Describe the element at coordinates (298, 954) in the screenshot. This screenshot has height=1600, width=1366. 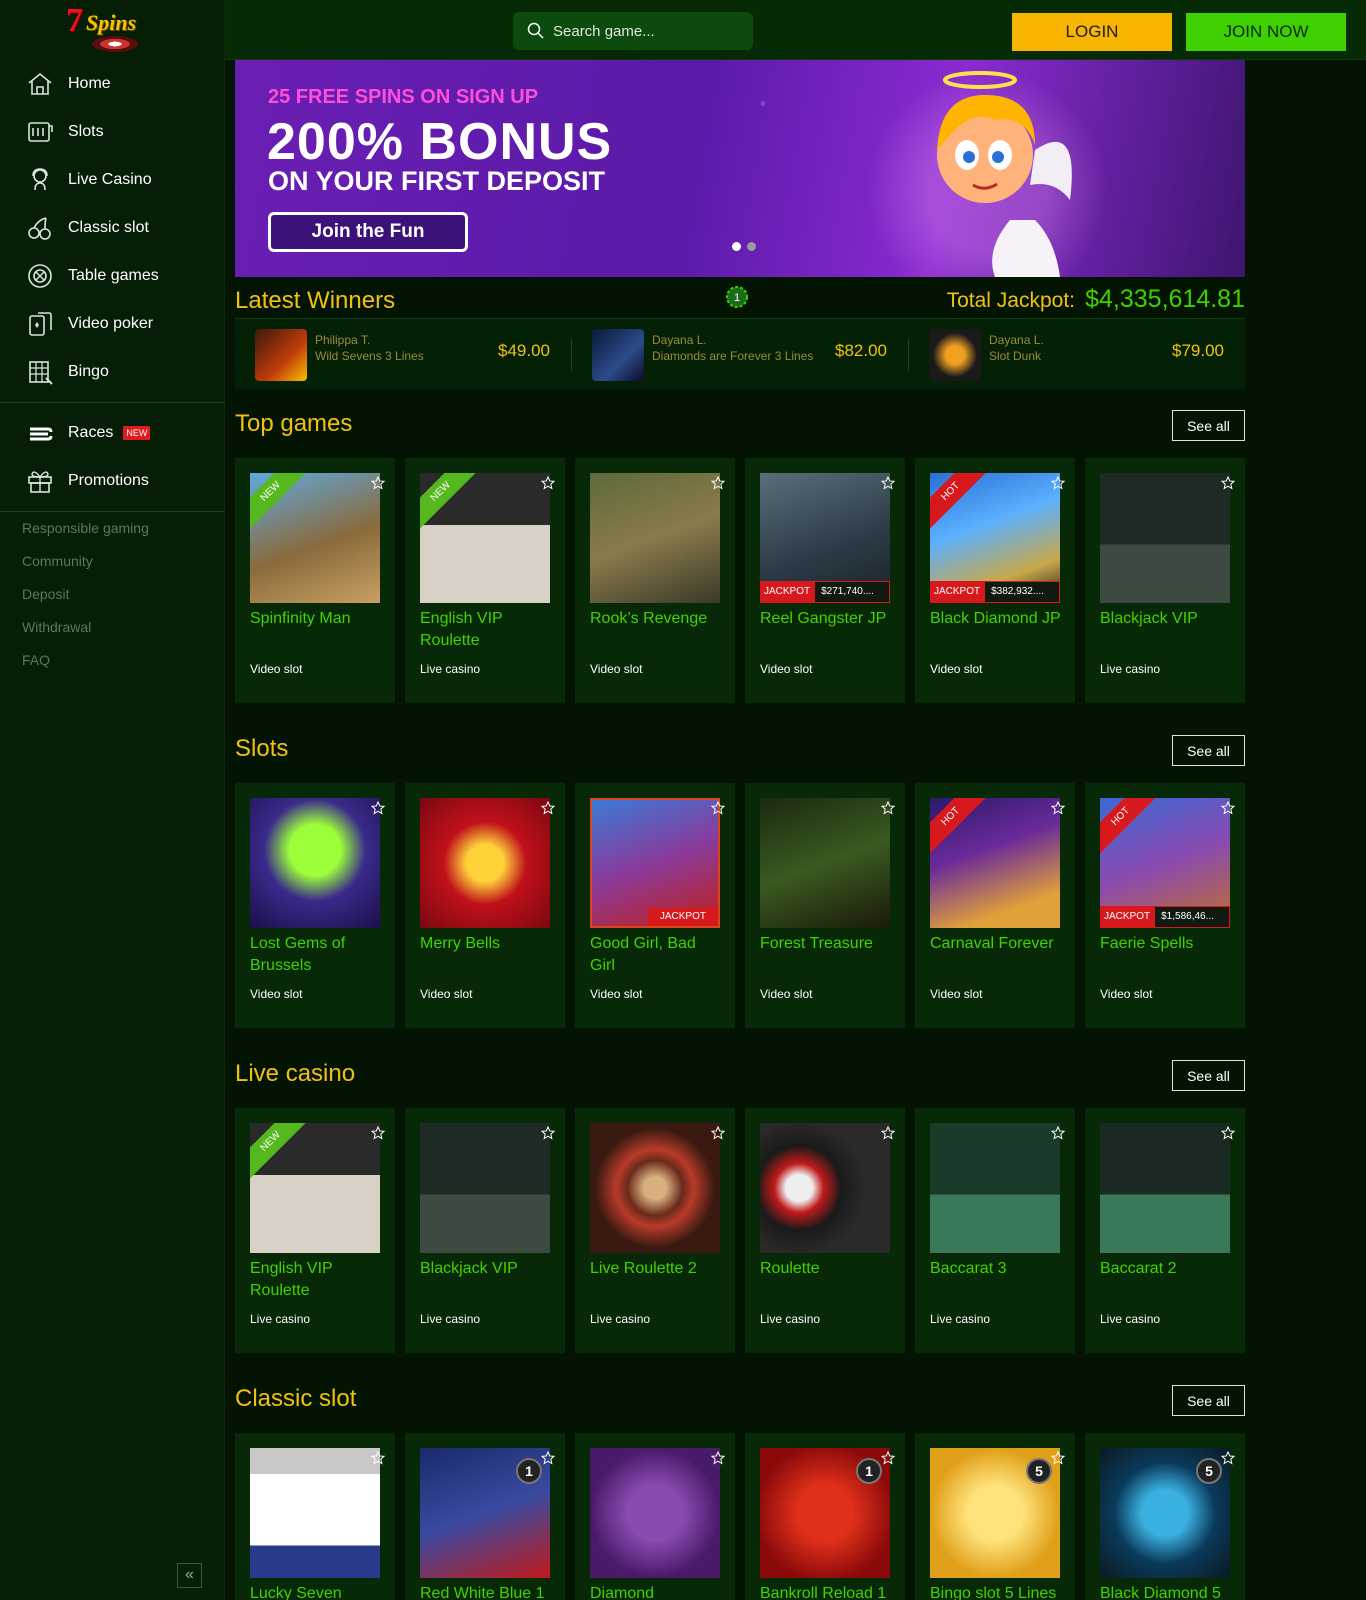
I see `game-title: Lost Gems of Brussels` at that location.